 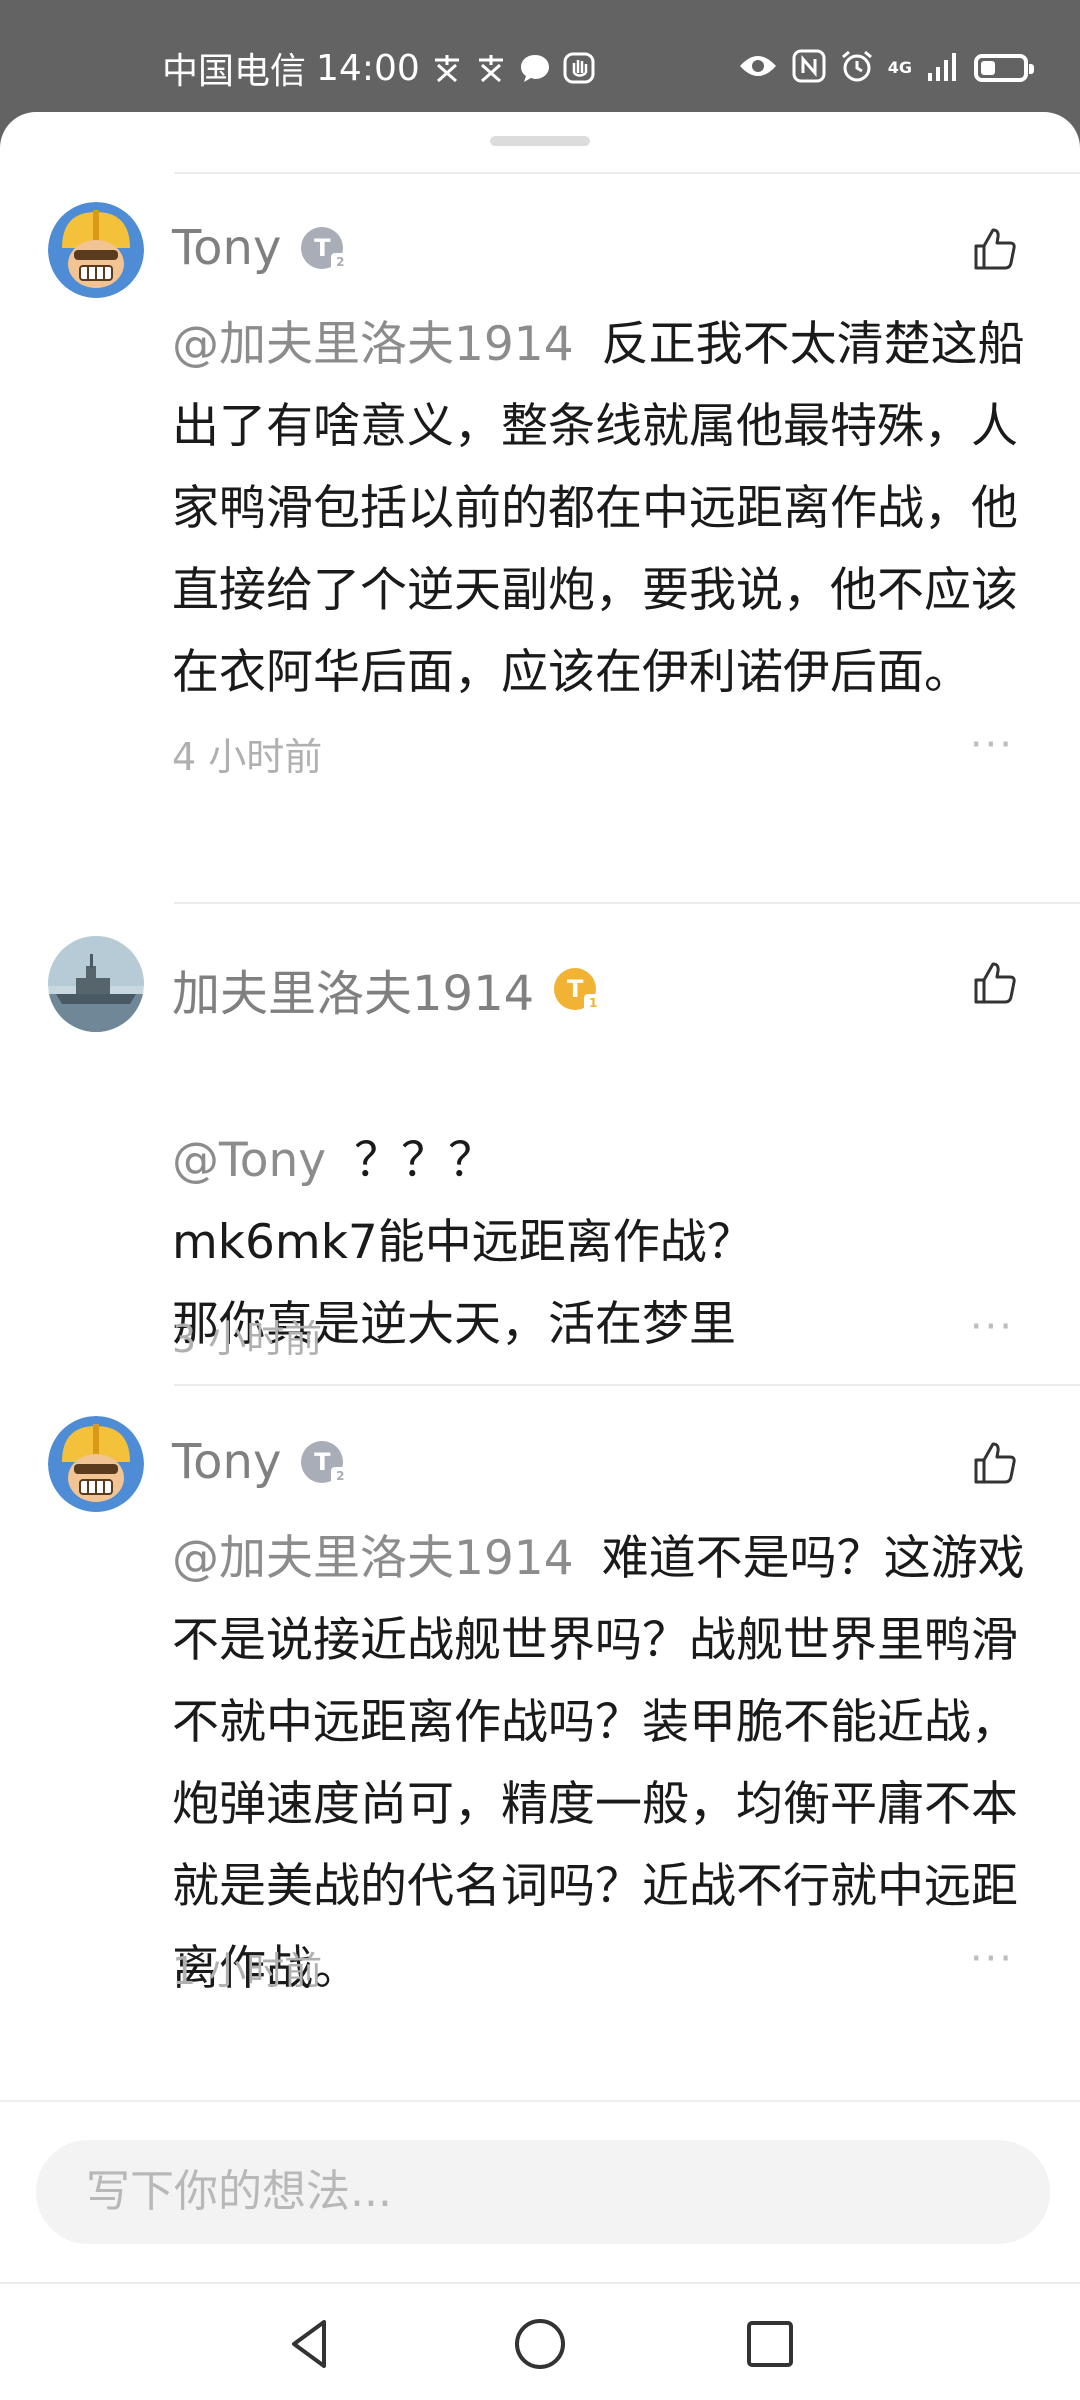 I want to click on status-bar: 中国电信 14:00 4G, so click(x=540, y=55).